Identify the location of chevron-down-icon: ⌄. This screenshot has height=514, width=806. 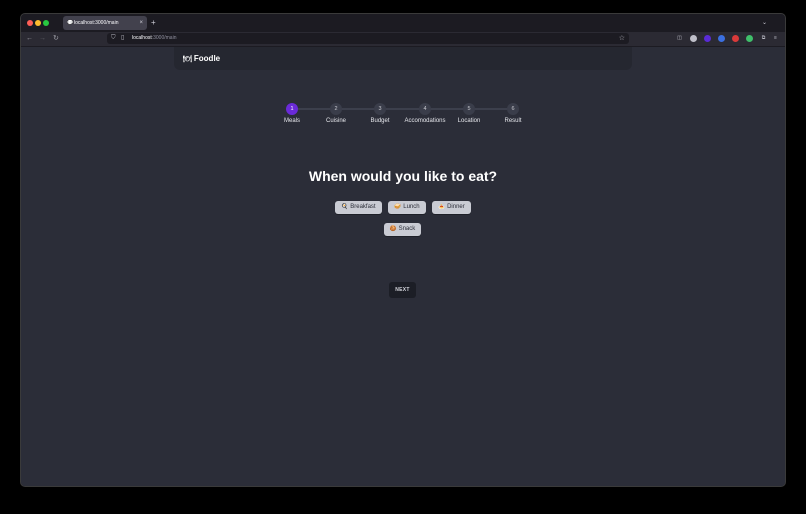
(764, 23).